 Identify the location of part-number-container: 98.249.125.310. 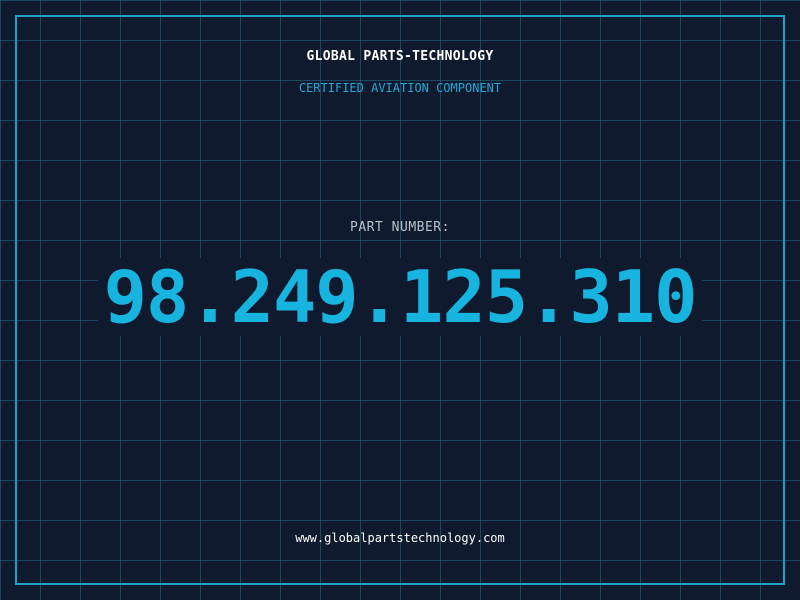
(400, 297).